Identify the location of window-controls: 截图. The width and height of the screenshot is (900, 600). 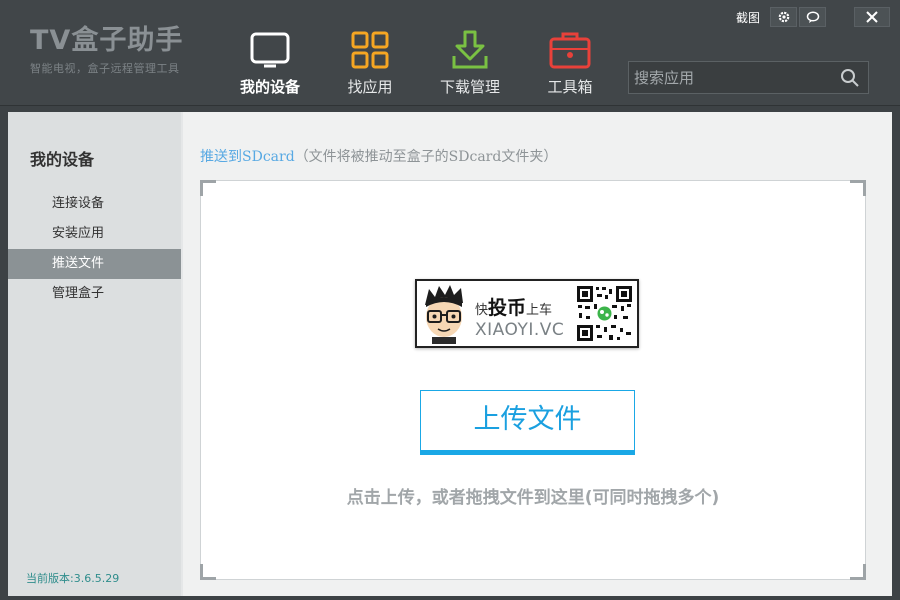
(813, 17).